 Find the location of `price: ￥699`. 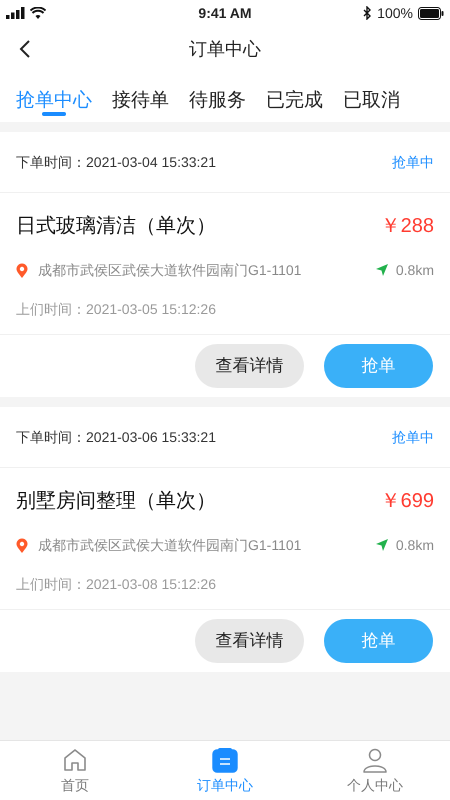

price: ￥699 is located at coordinates (407, 501).